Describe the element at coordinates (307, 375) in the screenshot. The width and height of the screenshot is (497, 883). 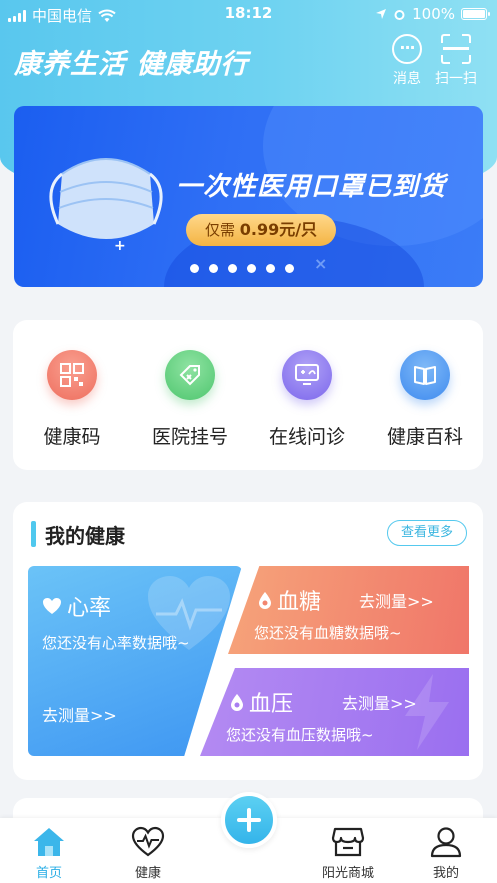
I see `online-consult-icon` at that location.